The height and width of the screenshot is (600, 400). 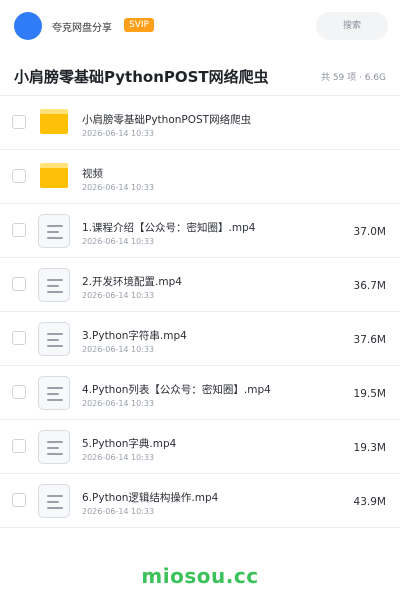 What do you see at coordinates (369, 394) in the screenshot?
I see `item-size: 19.5M` at bounding box center [369, 394].